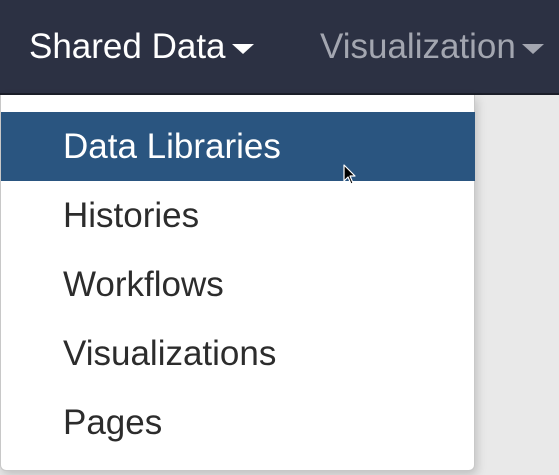 The image size is (559, 475). I want to click on menu-item-histories: Histories, so click(238, 215).